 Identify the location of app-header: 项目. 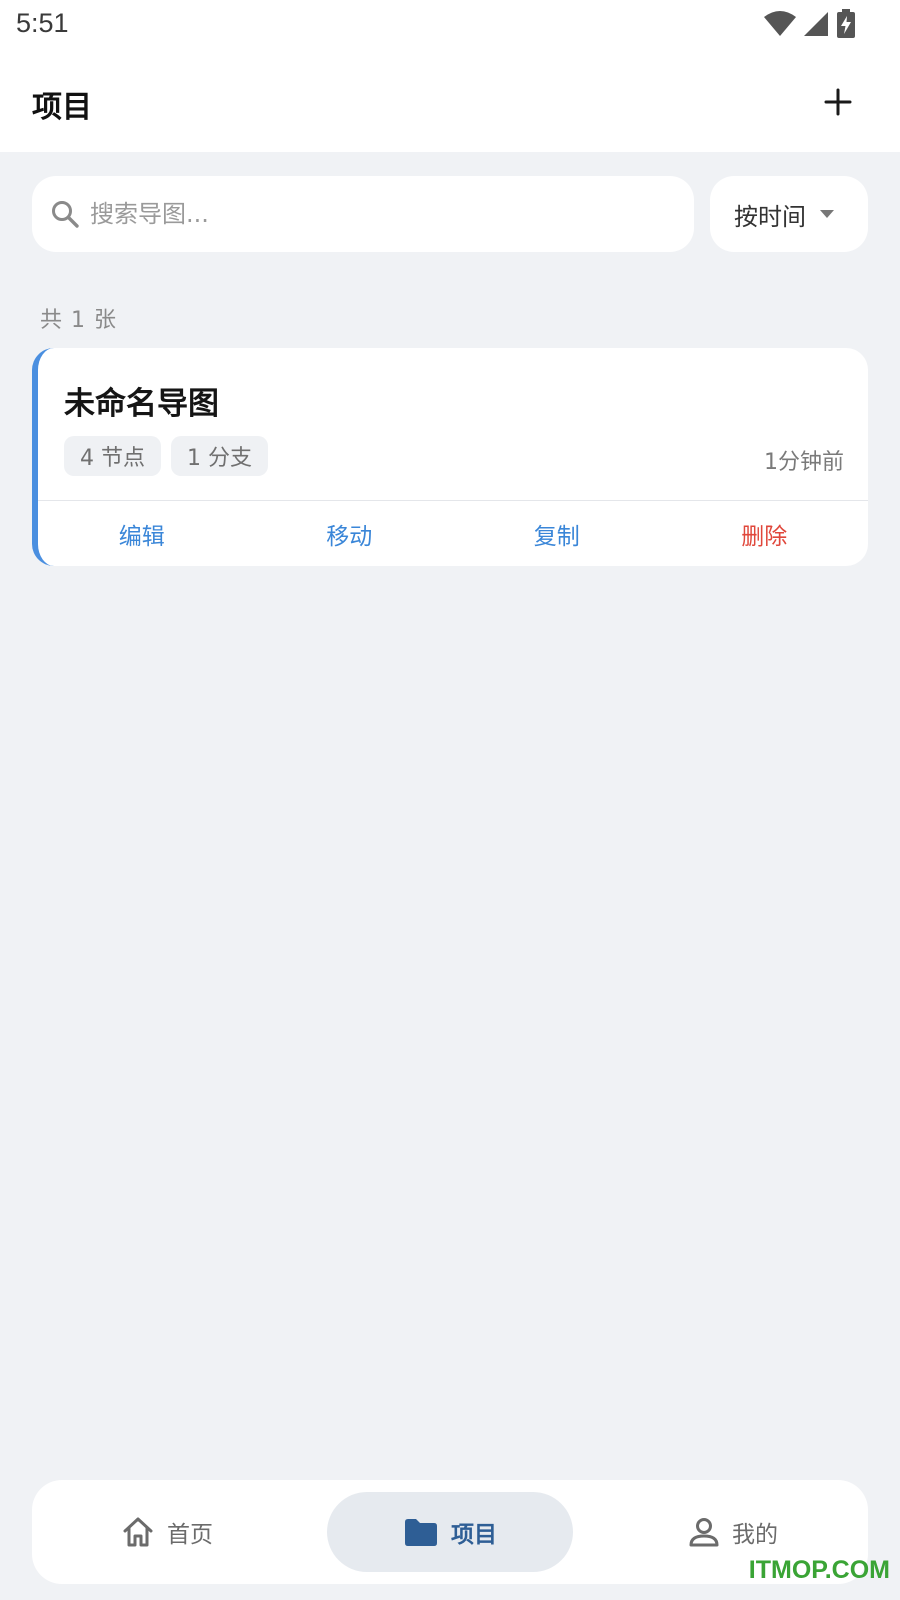
(450, 102).